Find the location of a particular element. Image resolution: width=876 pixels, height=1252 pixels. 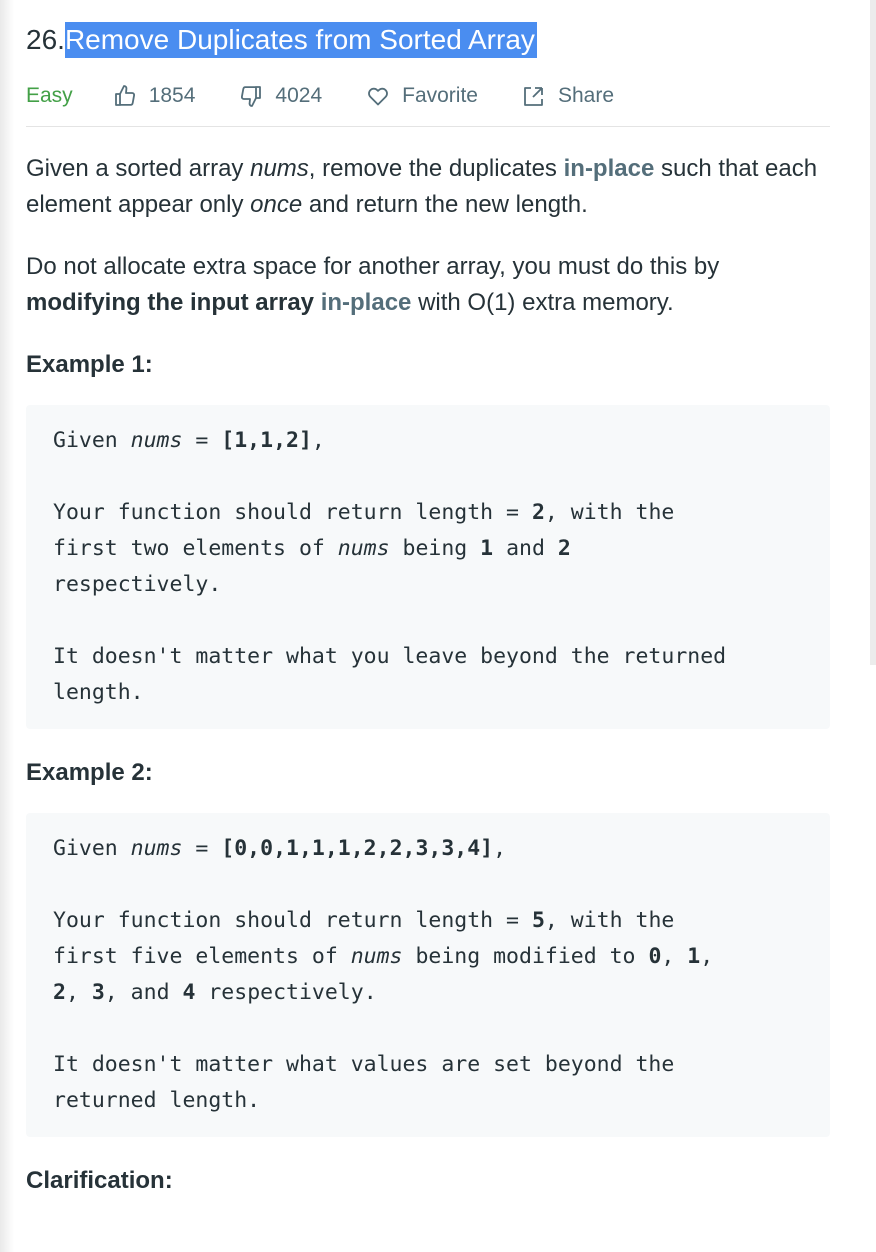

like-button: 1854 is located at coordinates (154, 96).